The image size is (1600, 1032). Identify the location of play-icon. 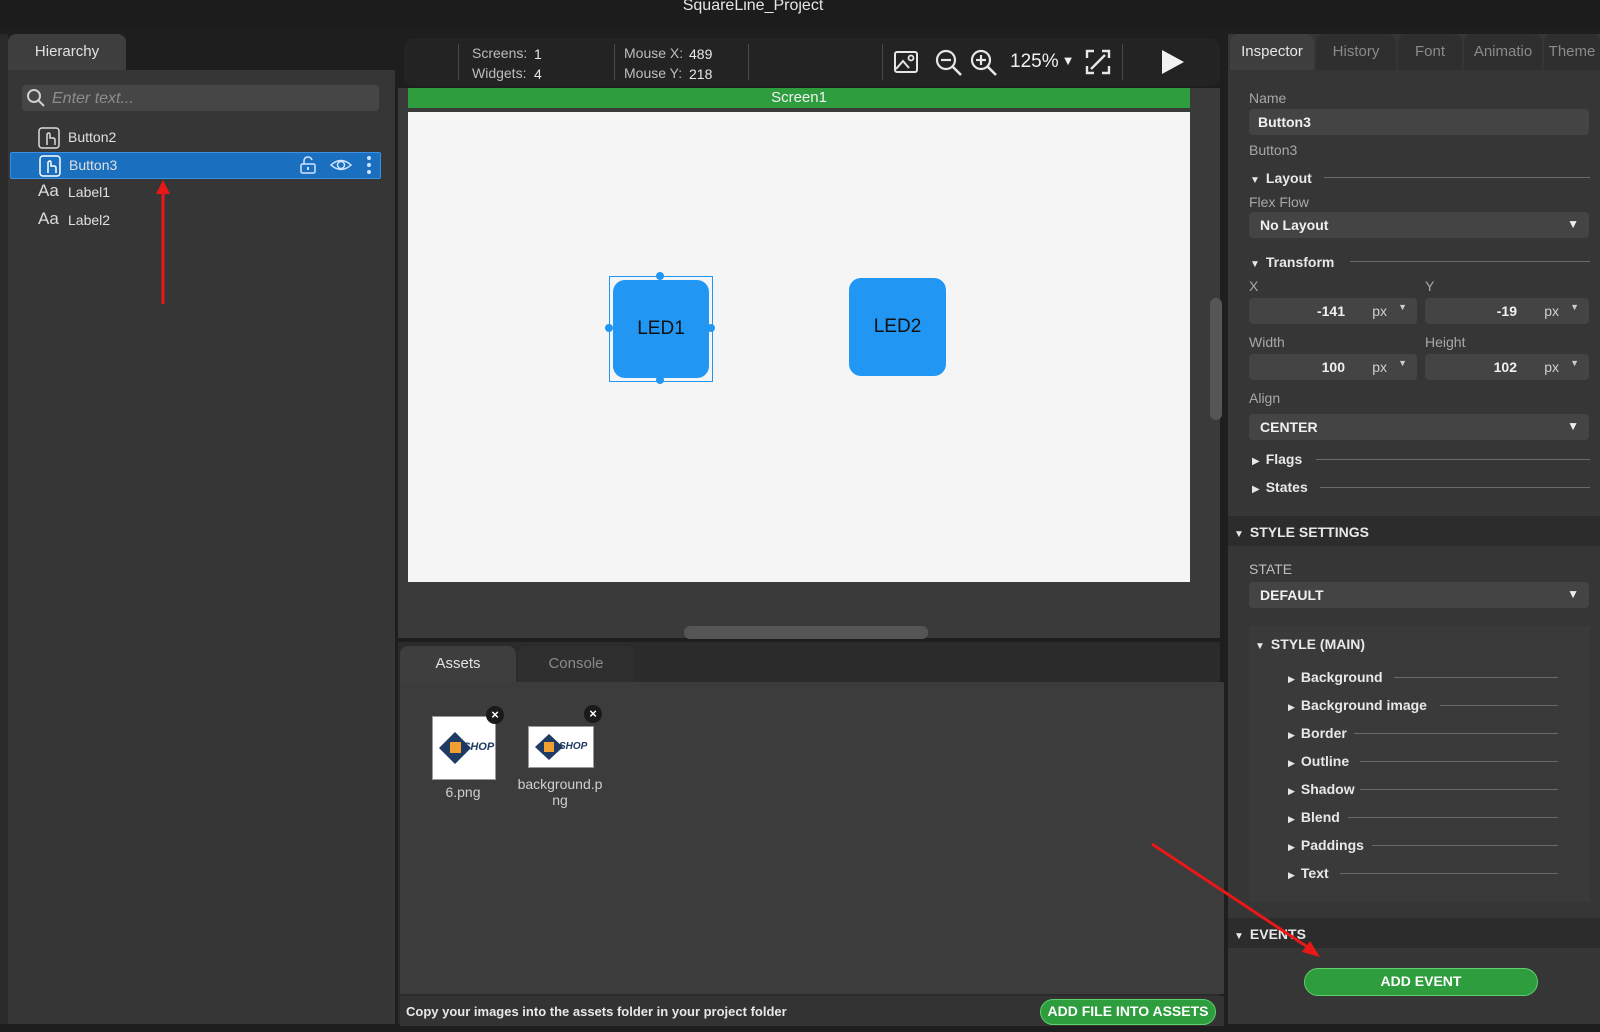
(1172, 62).